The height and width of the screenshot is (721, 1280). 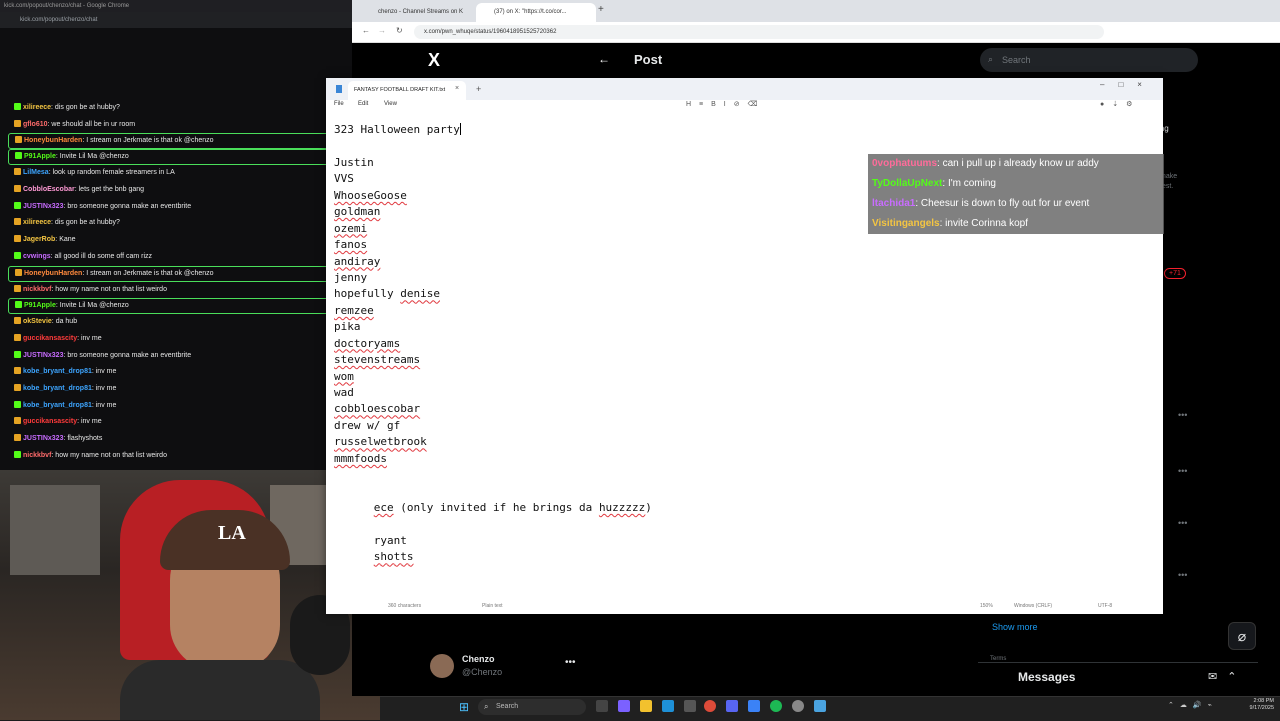 I want to click on text-line: pika, so click(x=744, y=327).